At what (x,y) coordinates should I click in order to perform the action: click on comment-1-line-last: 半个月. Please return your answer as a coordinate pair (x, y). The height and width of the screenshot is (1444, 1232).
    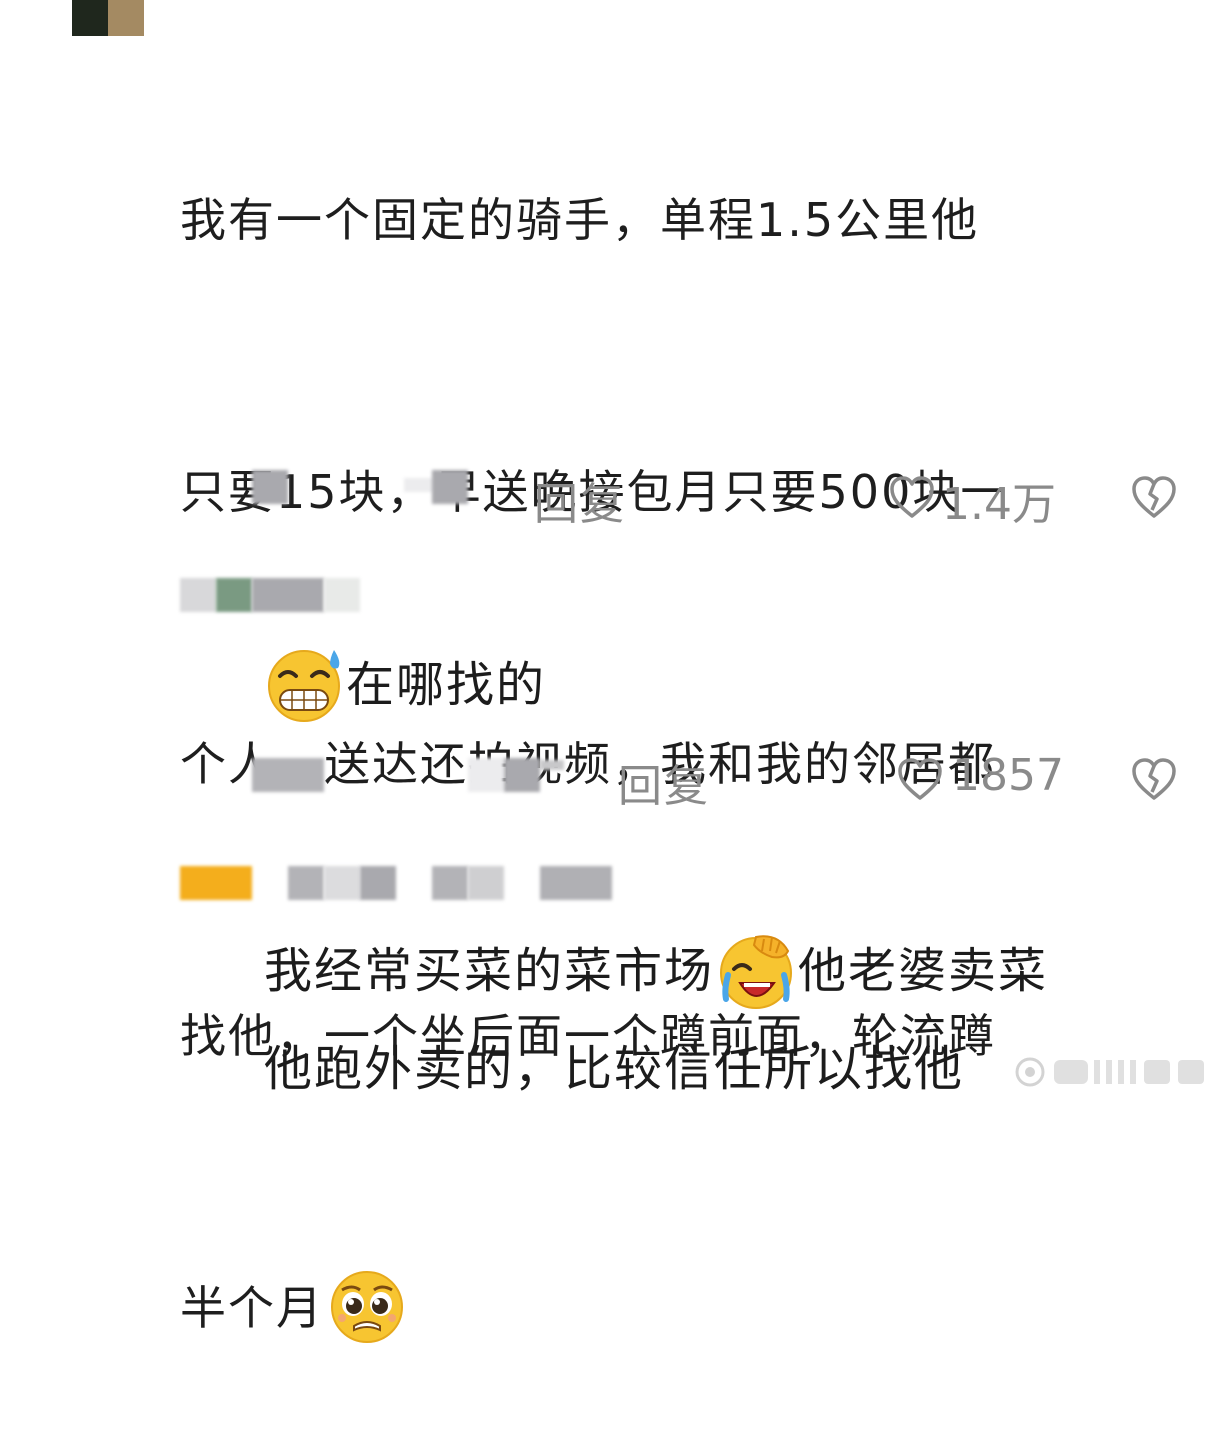
    Looking at the image, I should click on (685, 1308).